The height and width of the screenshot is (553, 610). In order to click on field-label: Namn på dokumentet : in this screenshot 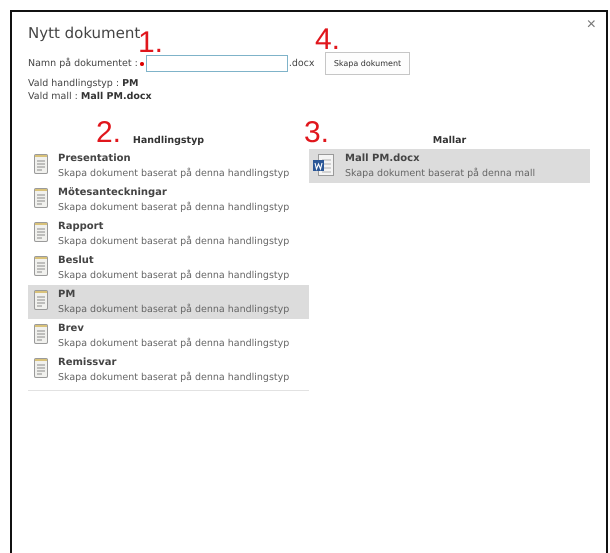, I will do `click(83, 63)`.